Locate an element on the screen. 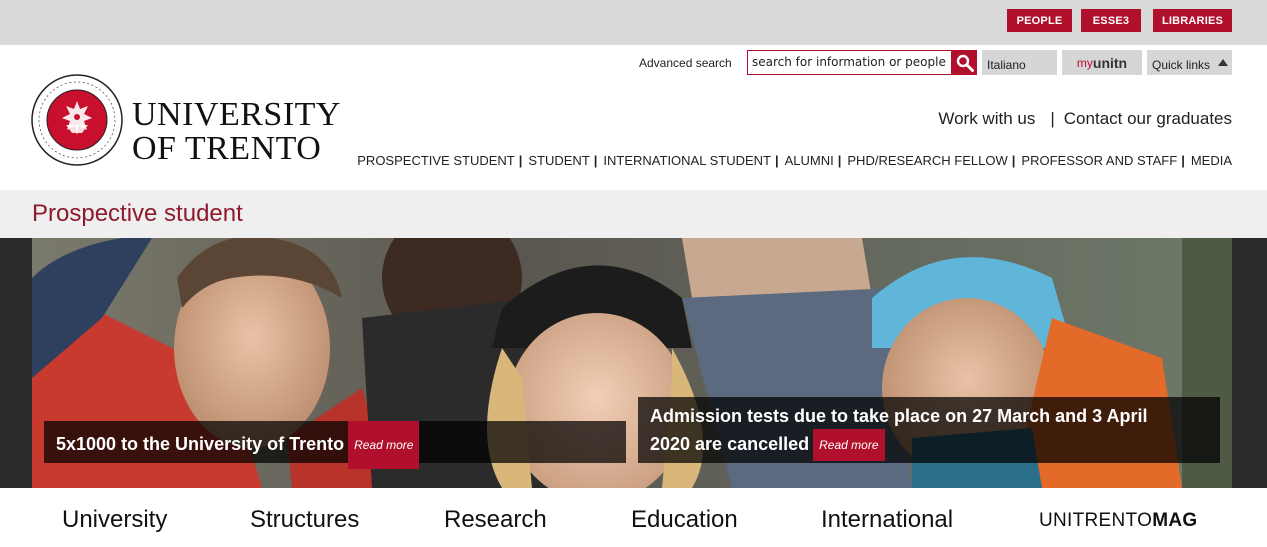 Image resolution: width=1267 pixels, height=547 pixels. myunitn-suffix: unitn is located at coordinates (1110, 62).